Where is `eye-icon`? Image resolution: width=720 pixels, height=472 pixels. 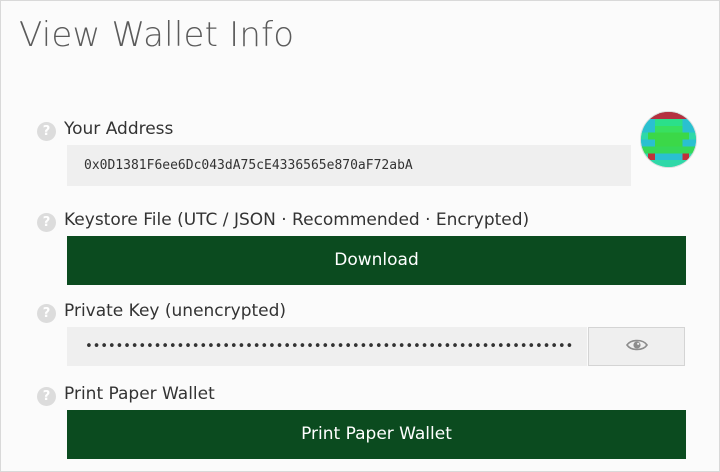
eye-icon is located at coordinates (636, 346).